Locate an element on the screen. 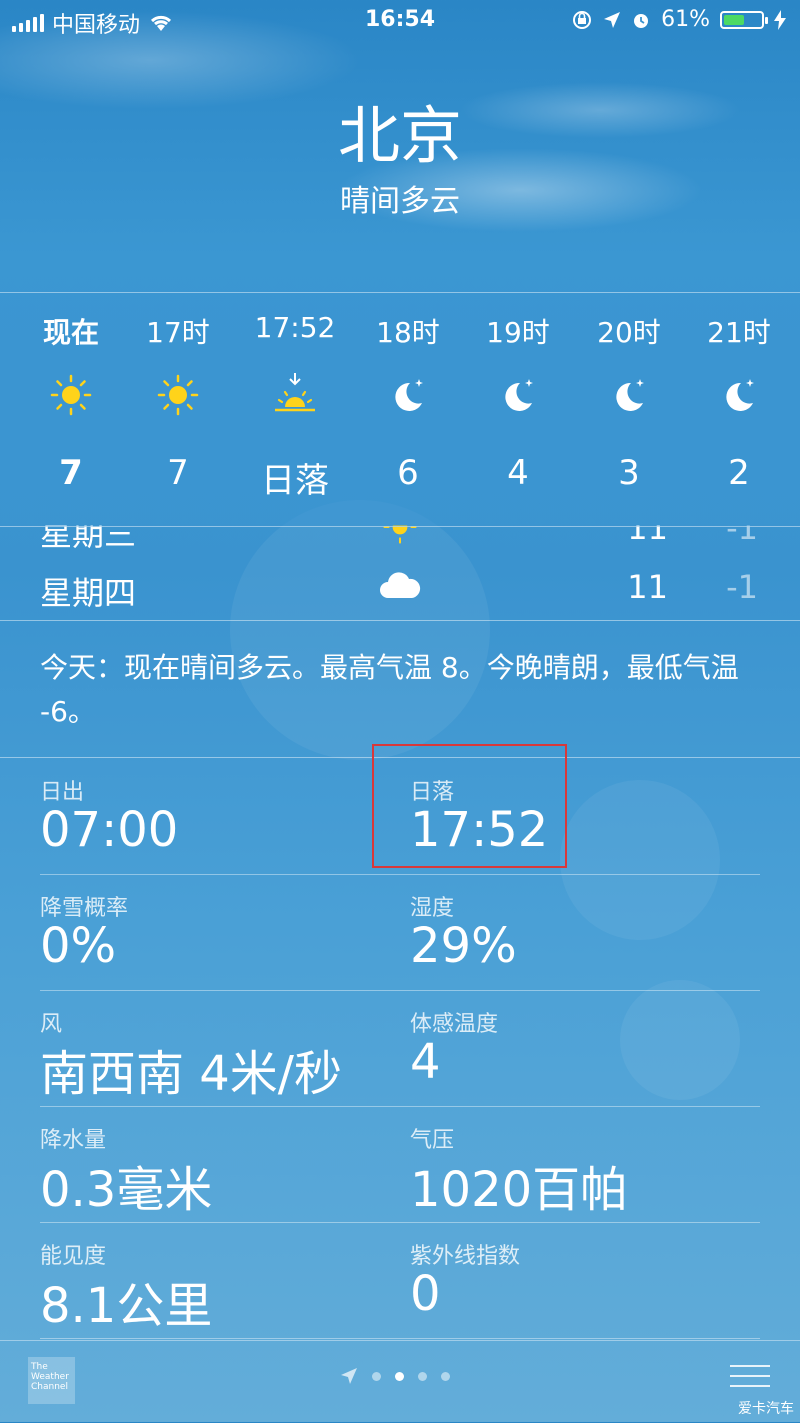 The width and height of the screenshot is (800, 1423). detail-value: 1020百帕 is located at coordinates (519, 1190).